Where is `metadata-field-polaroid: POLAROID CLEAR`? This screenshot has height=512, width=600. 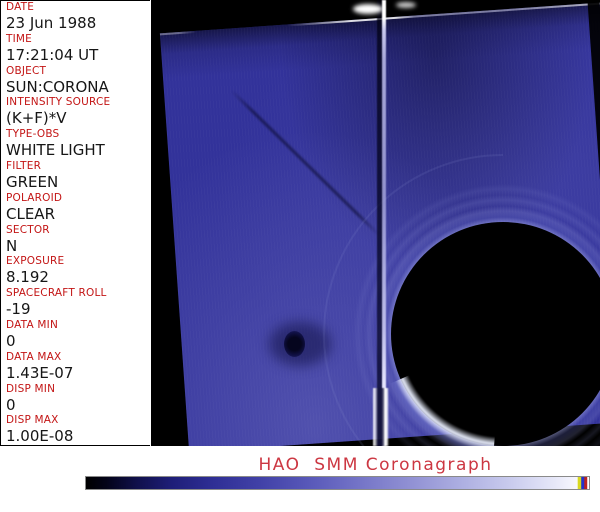 metadata-field-polaroid: POLAROID CLEAR is located at coordinates (75, 208).